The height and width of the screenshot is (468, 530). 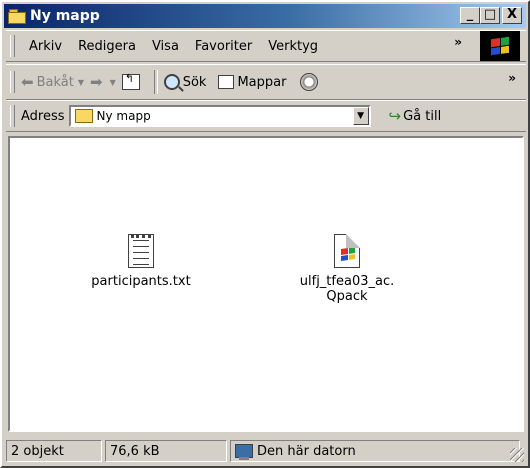 I want to click on search-label: Sök, so click(x=194, y=82).